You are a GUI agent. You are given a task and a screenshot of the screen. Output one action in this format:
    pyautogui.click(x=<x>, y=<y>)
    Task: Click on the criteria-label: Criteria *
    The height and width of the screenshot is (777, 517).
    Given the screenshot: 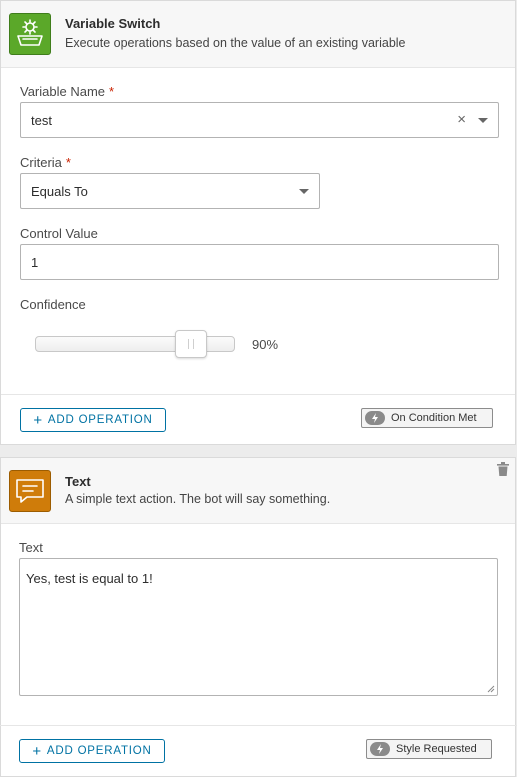 What is the action you would take?
    pyautogui.click(x=45, y=162)
    